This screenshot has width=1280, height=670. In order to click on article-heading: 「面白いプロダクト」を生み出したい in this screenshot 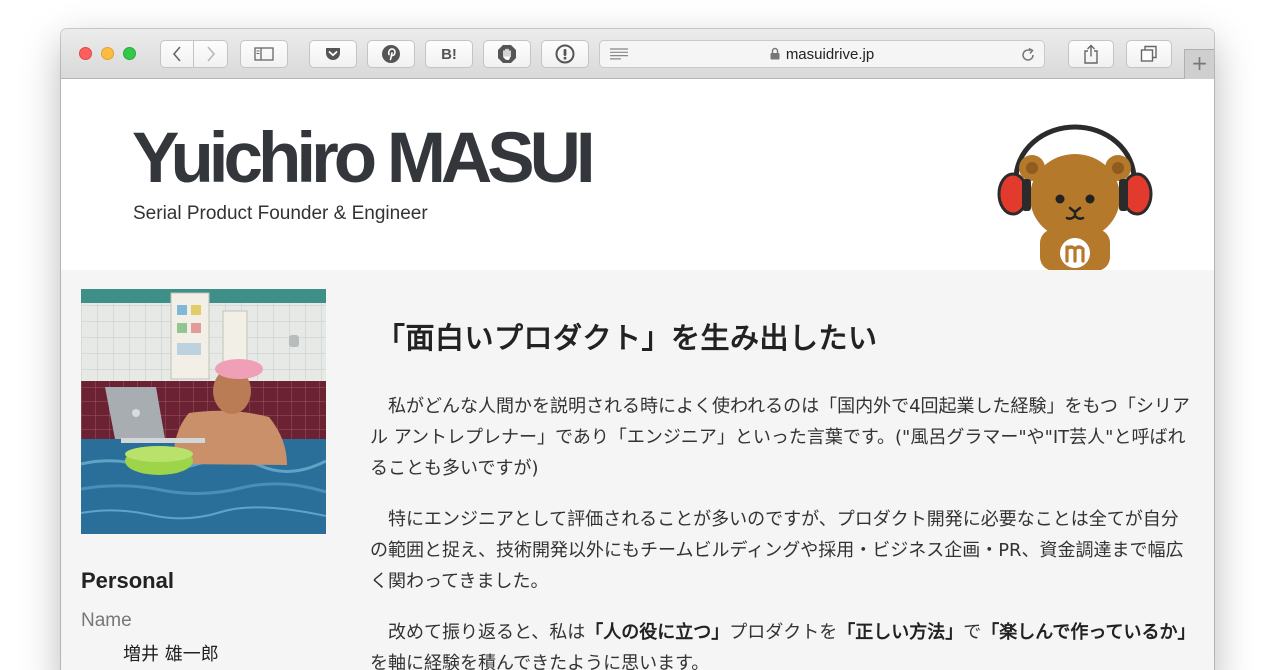, I will do `click(627, 338)`.